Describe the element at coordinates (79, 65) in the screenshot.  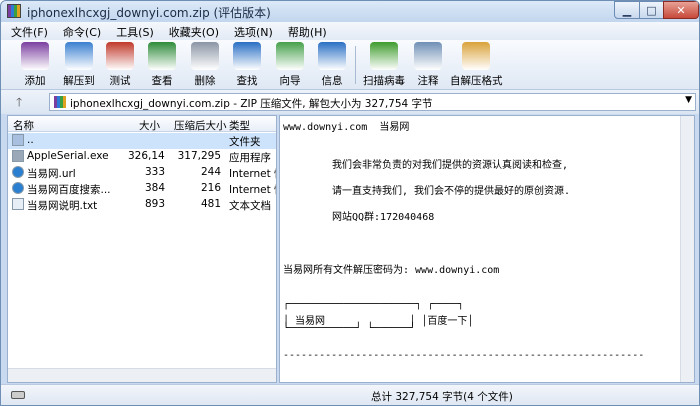
I see `extract-to-button: 解压到` at that location.